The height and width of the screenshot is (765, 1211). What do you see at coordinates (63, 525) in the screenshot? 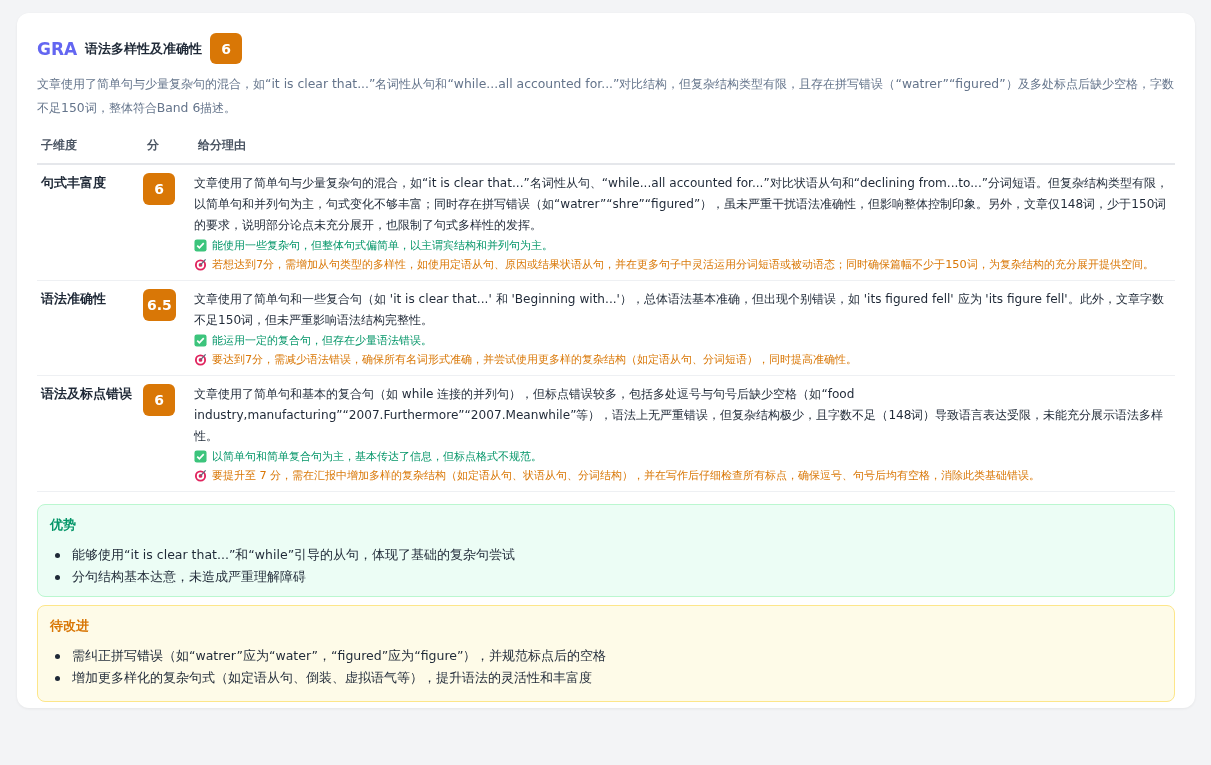
I see `panel-title: 优势` at bounding box center [63, 525].